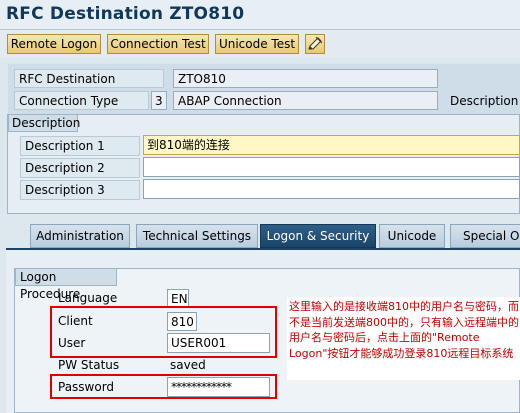  Describe the element at coordinates (54, 44) in the screenshot. I see `remote-logon-button: Remote Logon` at that location.